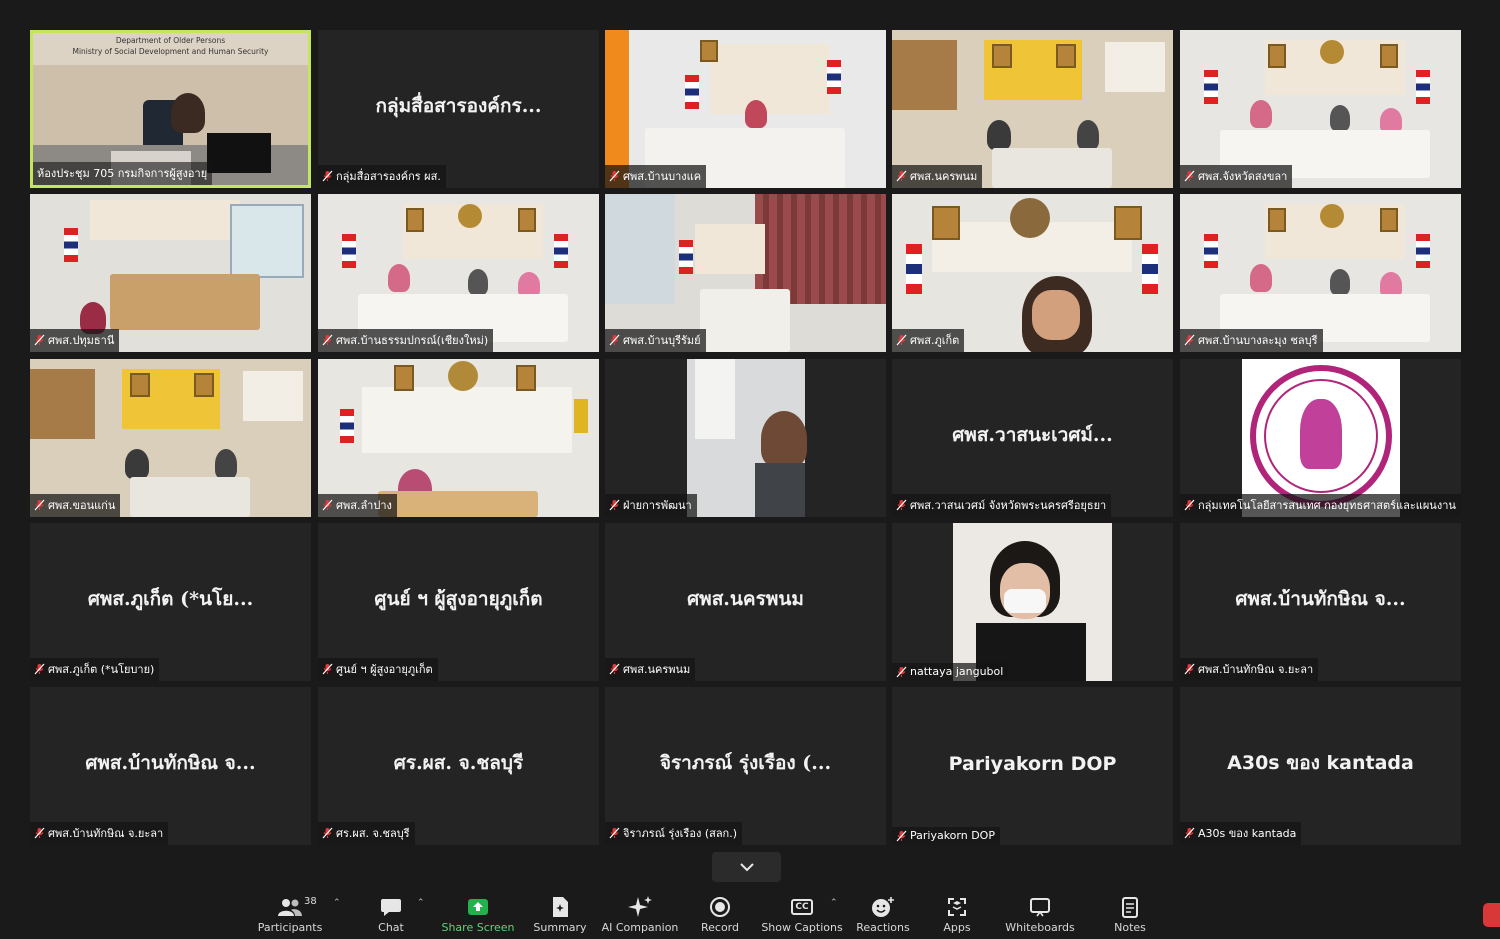  I want to click on captions-cc-text: CC, so click(802, 907).